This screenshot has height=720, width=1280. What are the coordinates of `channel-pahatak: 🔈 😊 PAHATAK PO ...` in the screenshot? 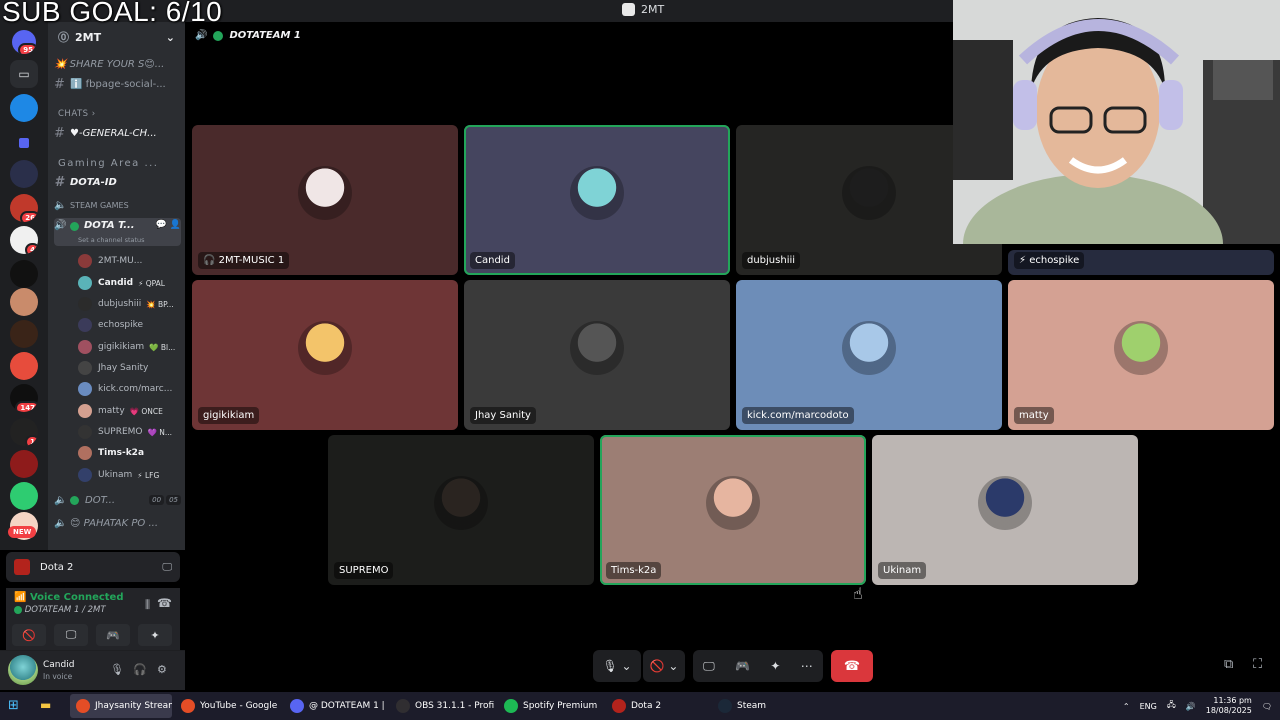 It's located at (117, 523).